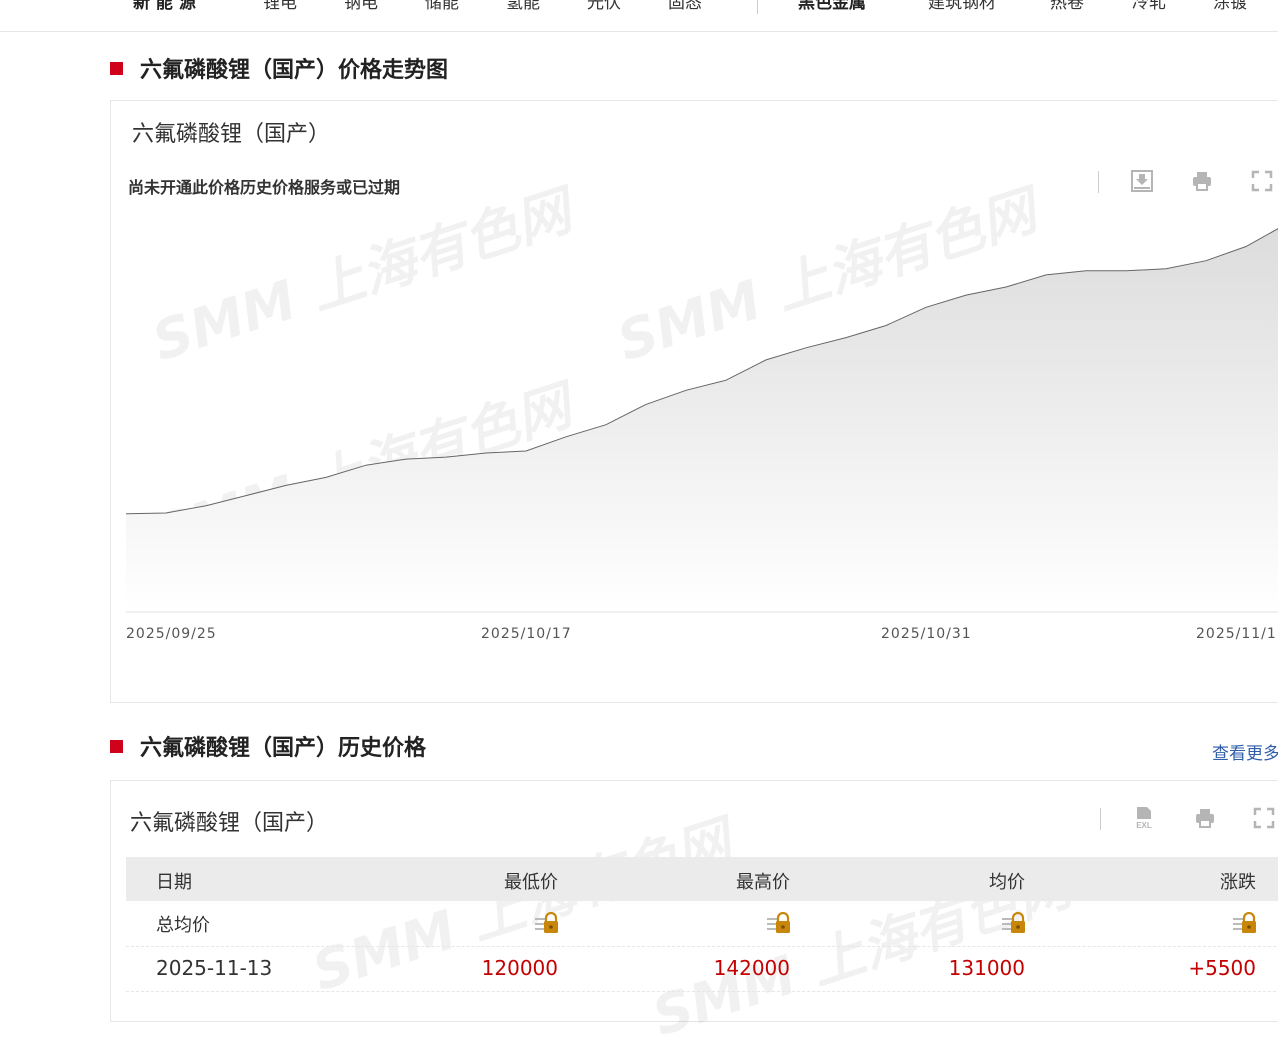  Describe the element at coordinates (1142, 181) in the screenshot. I see `download-image-icon` at that location.